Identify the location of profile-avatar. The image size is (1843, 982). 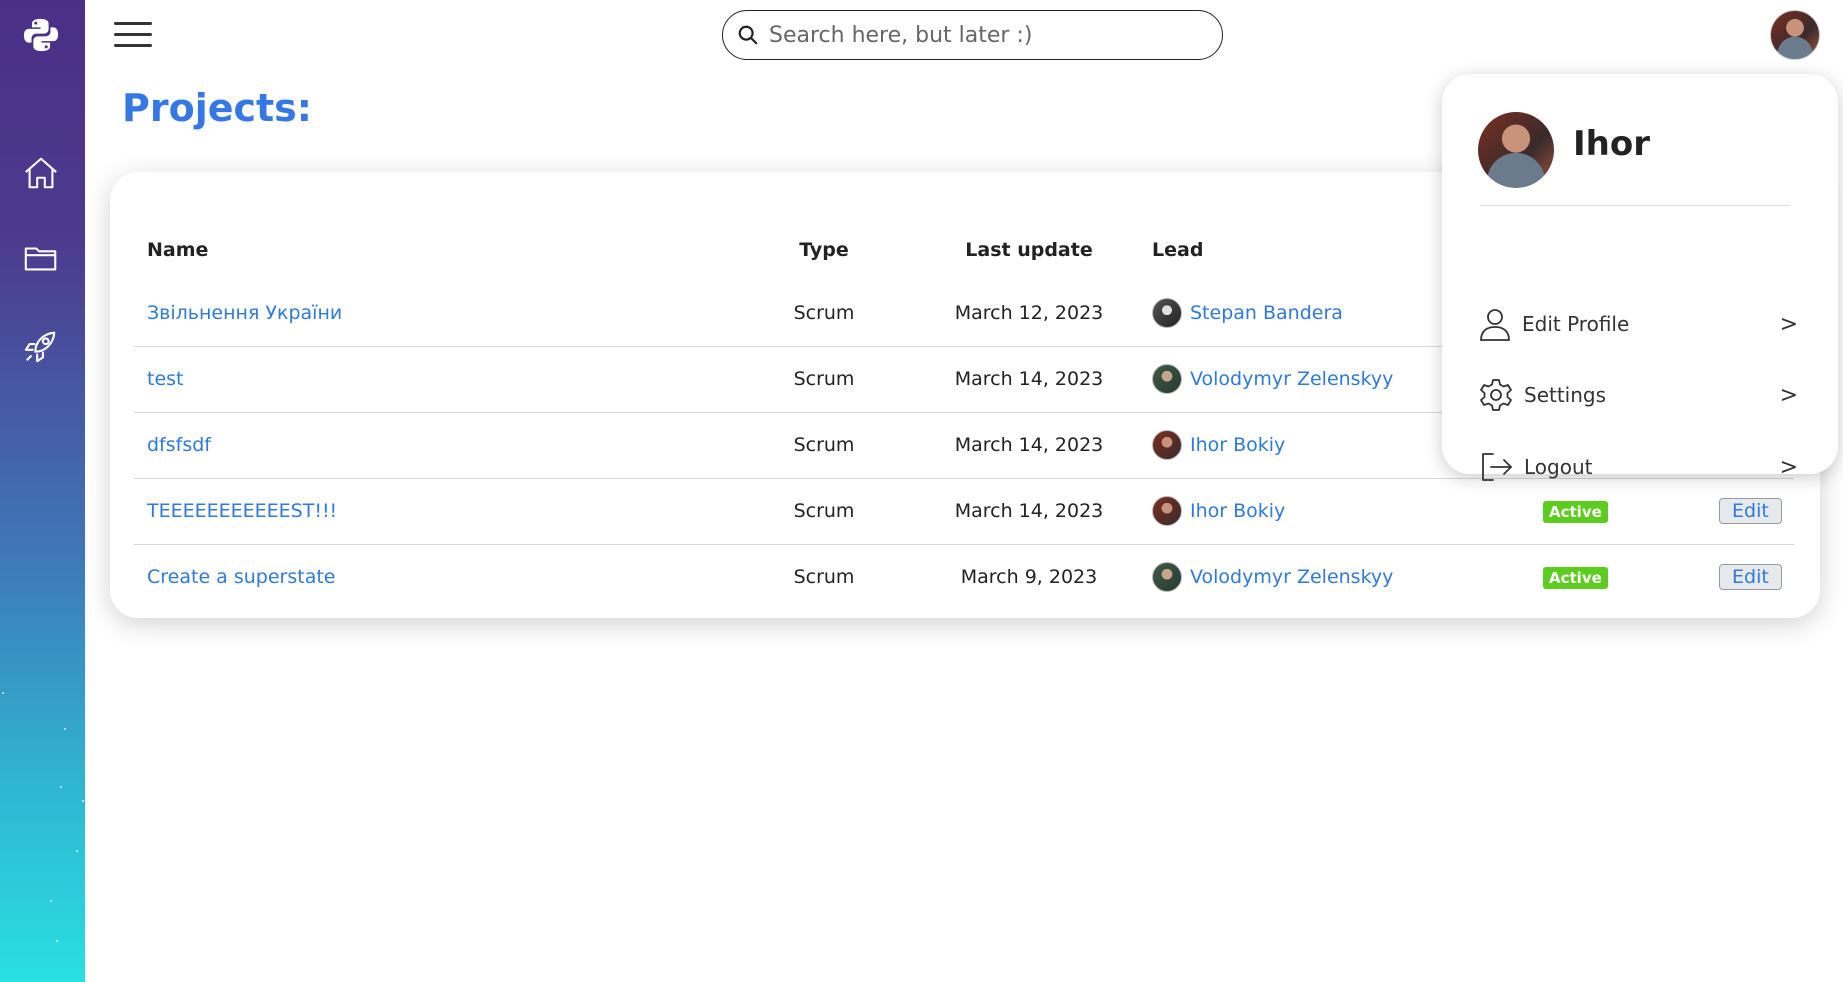
(1516, 150).